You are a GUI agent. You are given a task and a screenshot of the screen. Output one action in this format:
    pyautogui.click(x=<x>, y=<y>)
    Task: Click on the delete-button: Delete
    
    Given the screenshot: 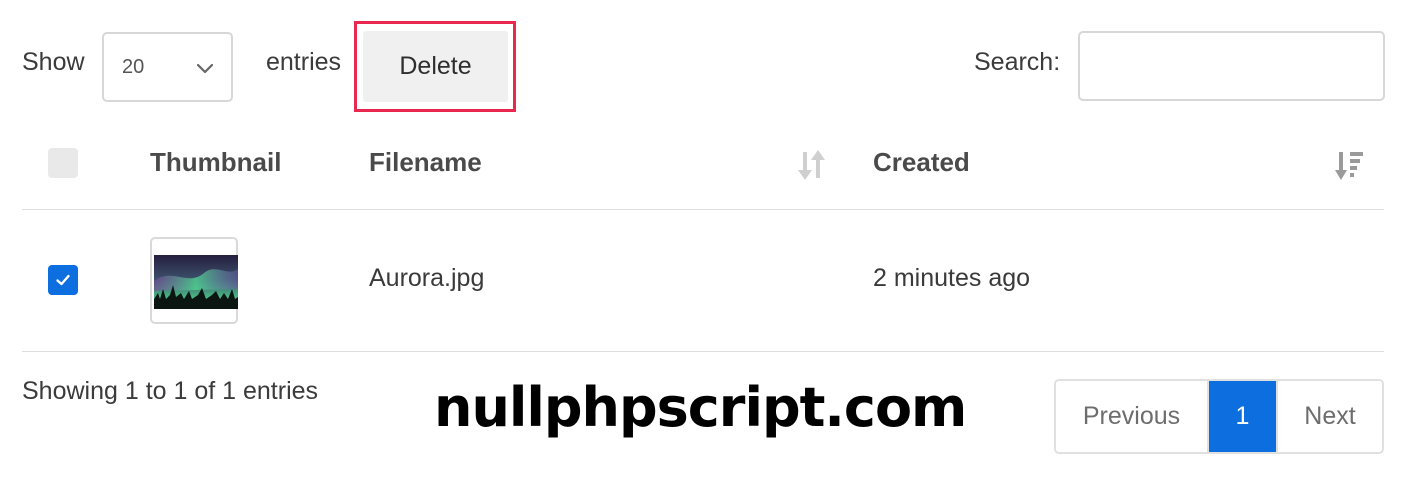 What is the action you would take?
    pyautogui.click(x=435, y=66)
    